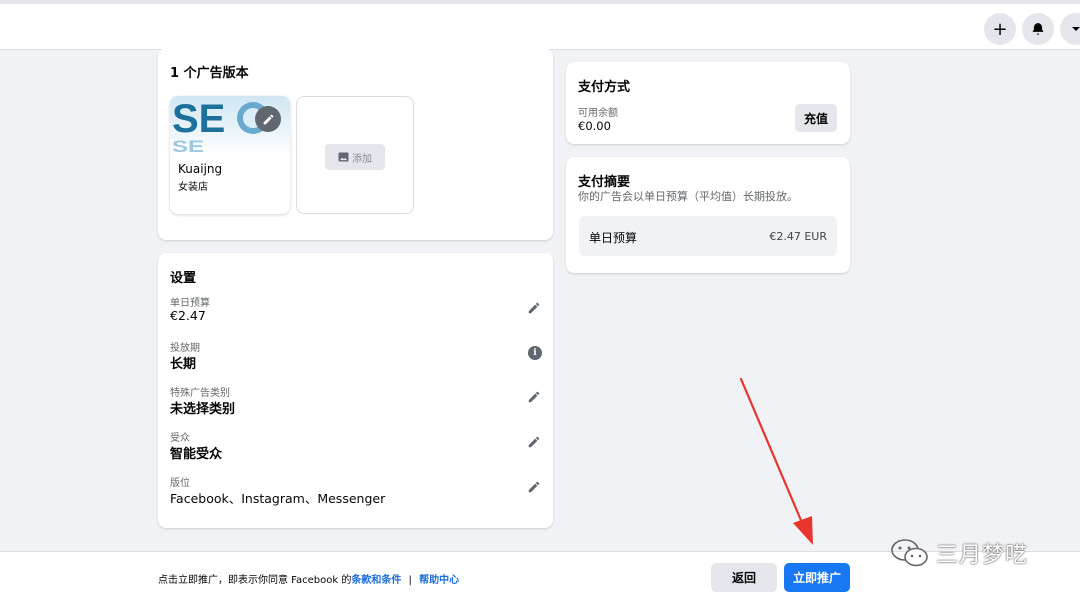 The width and height of the screenshot is (1080, 598). I want to click on ad-creatives-card: 1 个广告版本 SE SE Kuaijng 女装店 添加, so click(355, 144).